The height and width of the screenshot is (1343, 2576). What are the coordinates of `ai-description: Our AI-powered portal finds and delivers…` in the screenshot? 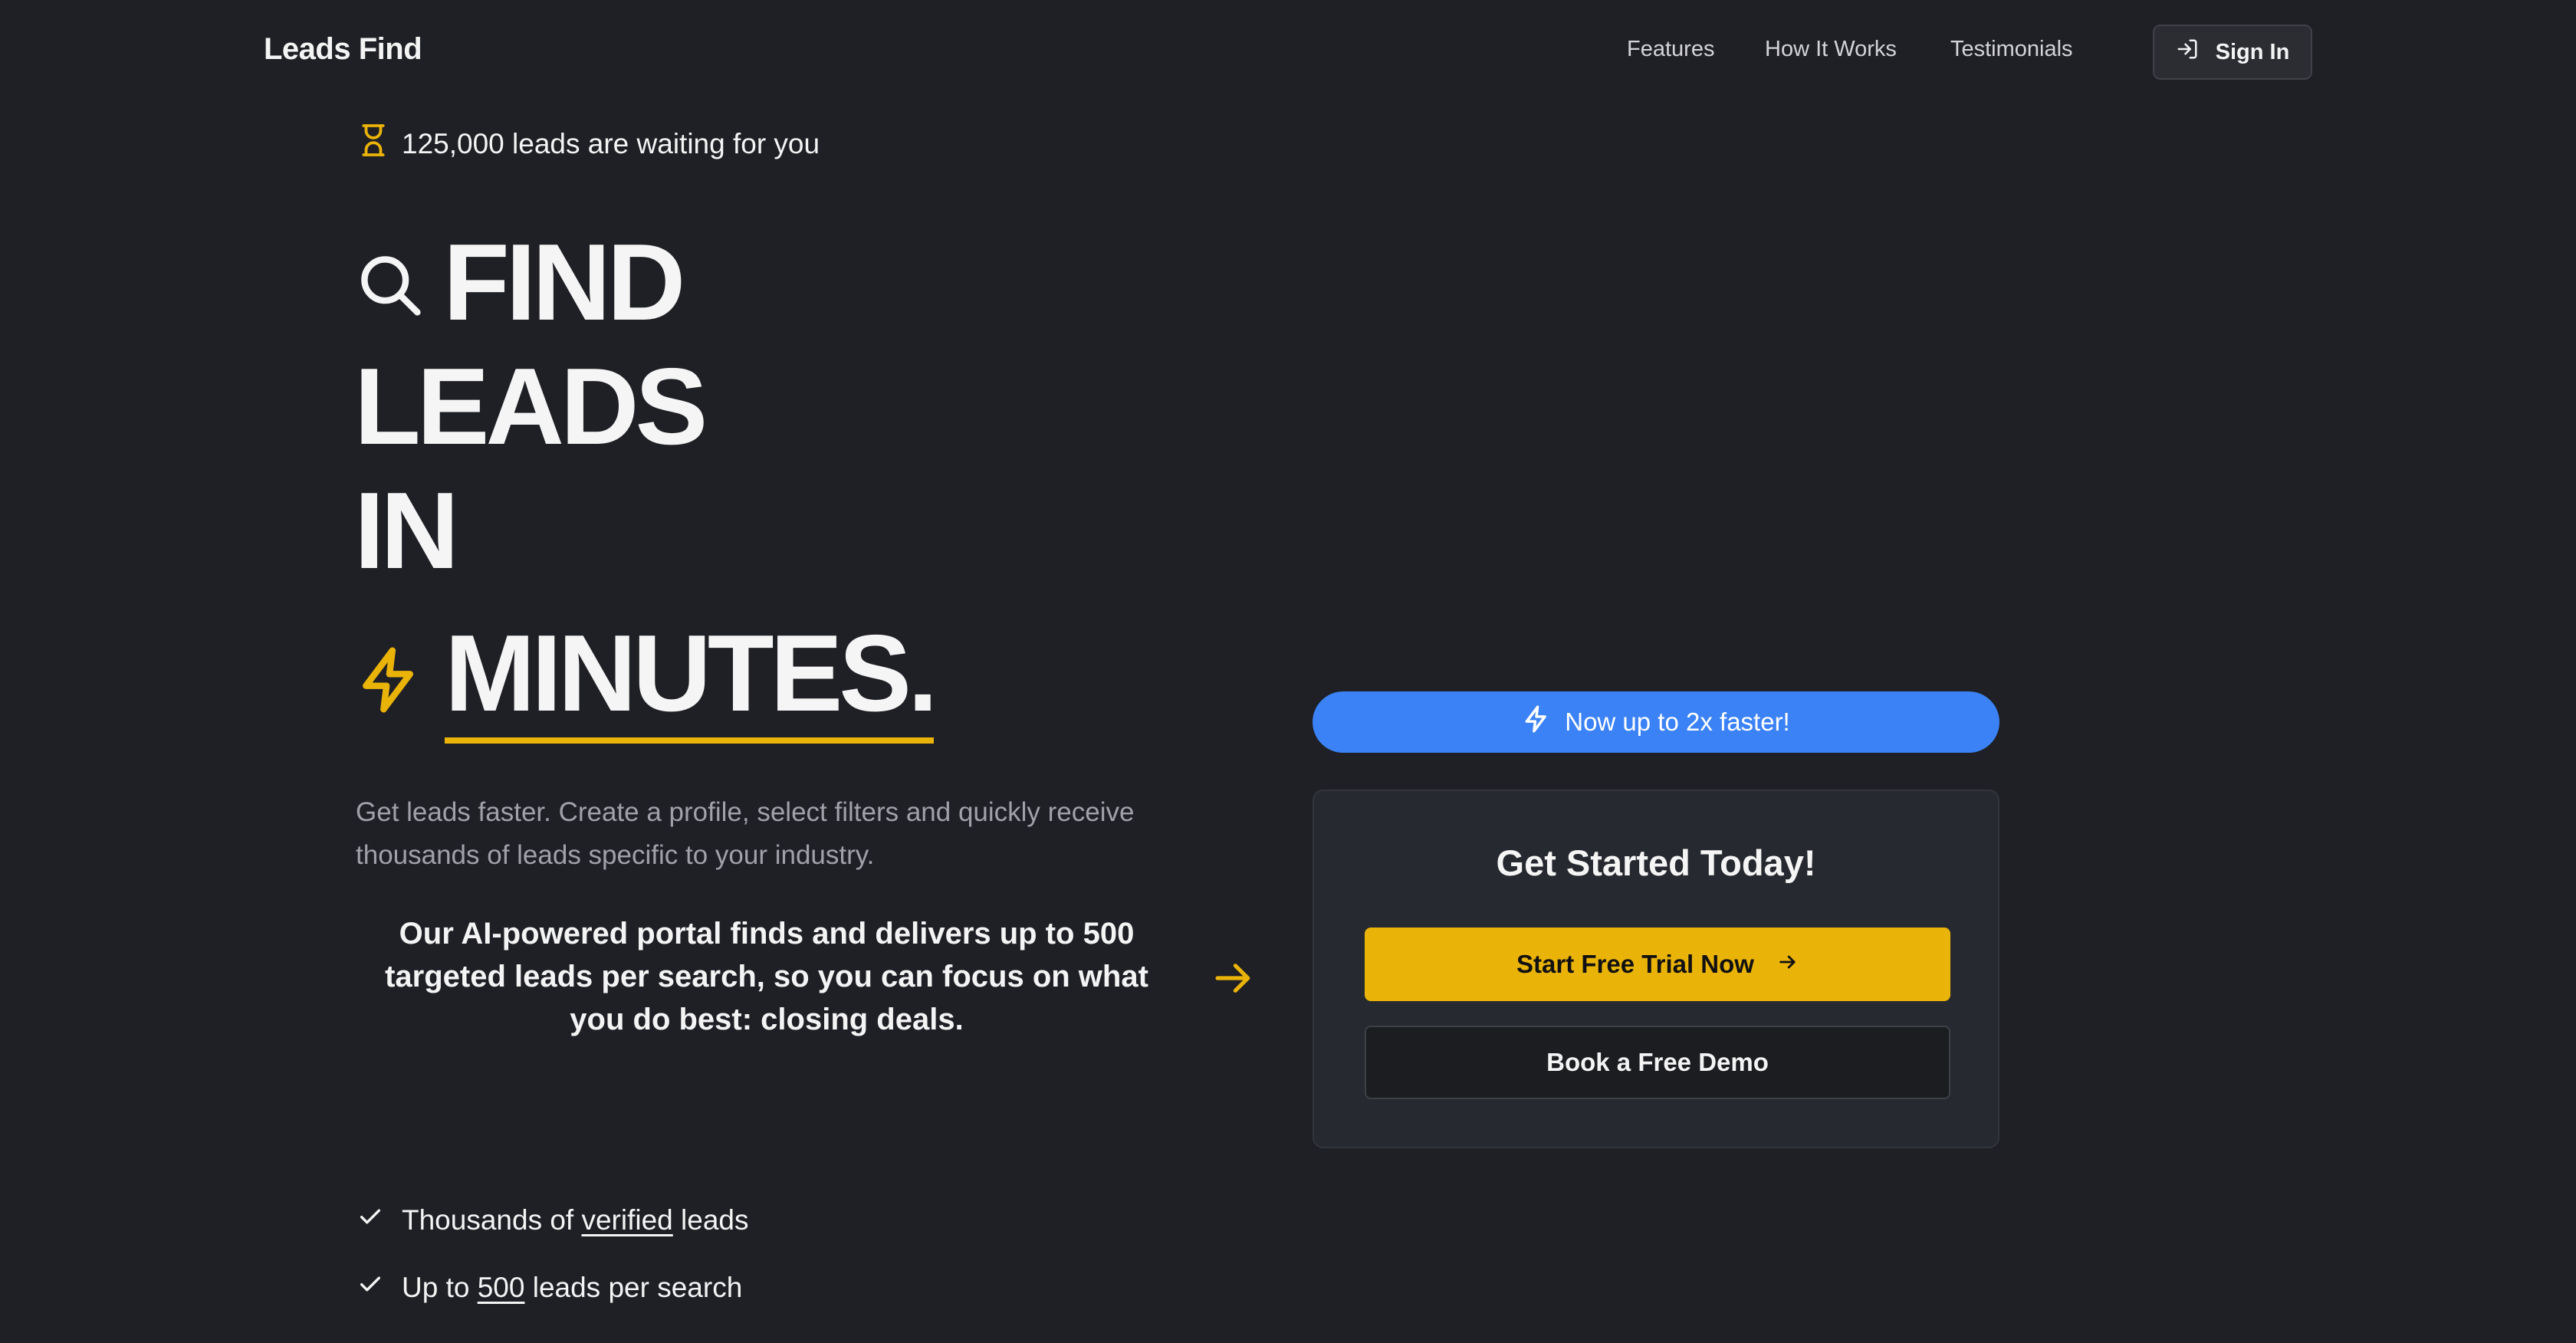 It's located at (767, 977).